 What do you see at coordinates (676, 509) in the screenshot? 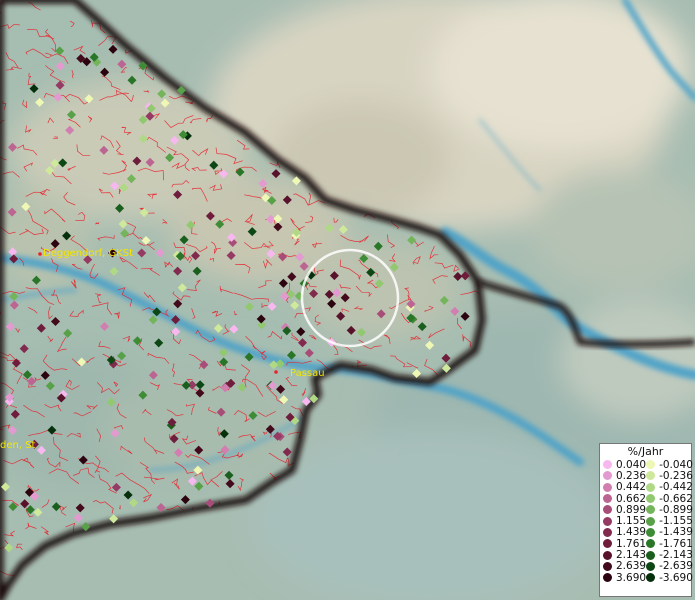
I see `legend-negative-label: -0.899` at bounding box center [676, 509].